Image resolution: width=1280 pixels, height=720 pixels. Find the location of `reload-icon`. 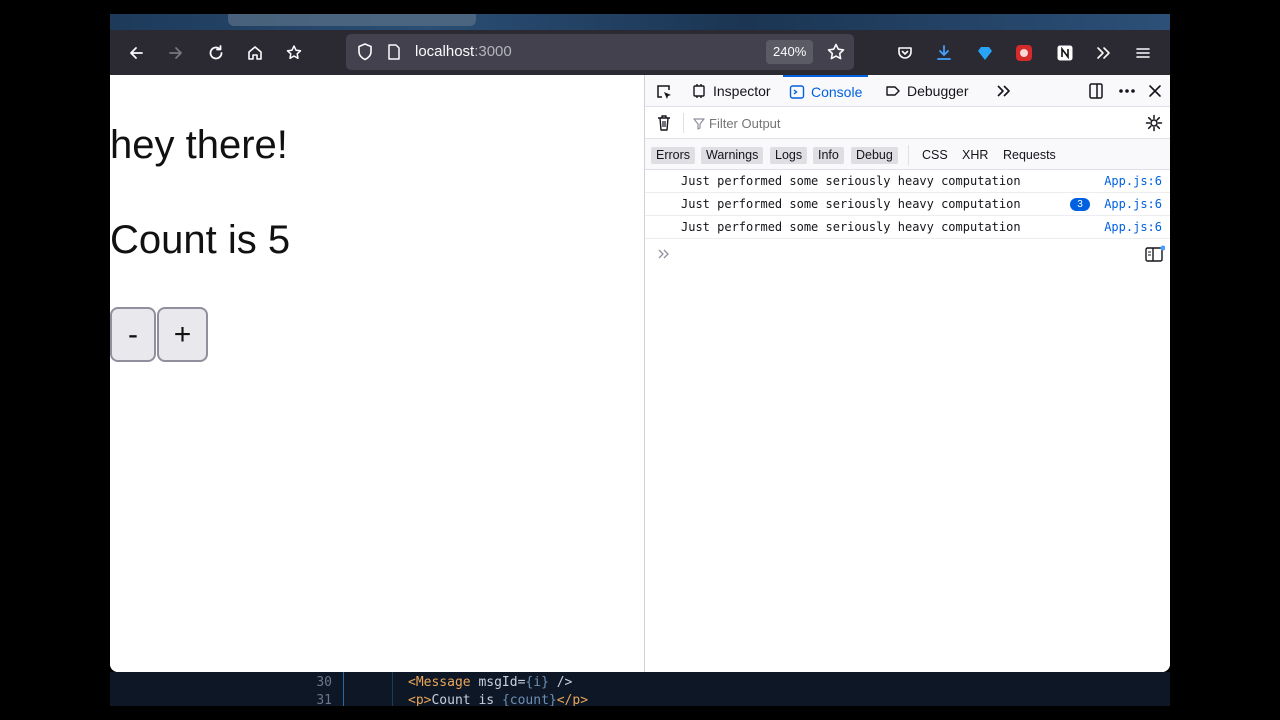

reload-icon is located at coordinates (216, 52).